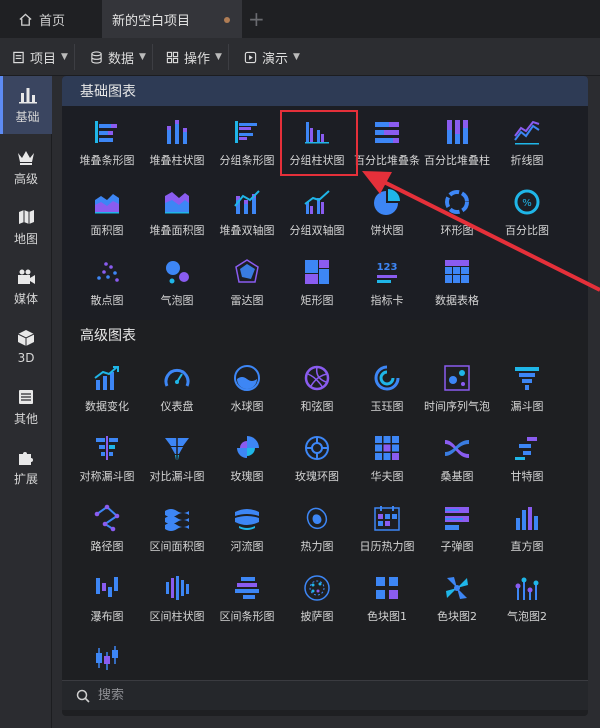 This screenshot has width=600, height=728. What do you see at coordinates (527, 464) in the screenshot?
I see `chart-item-gantt: 甘特图` at bounding box center [527, 464].